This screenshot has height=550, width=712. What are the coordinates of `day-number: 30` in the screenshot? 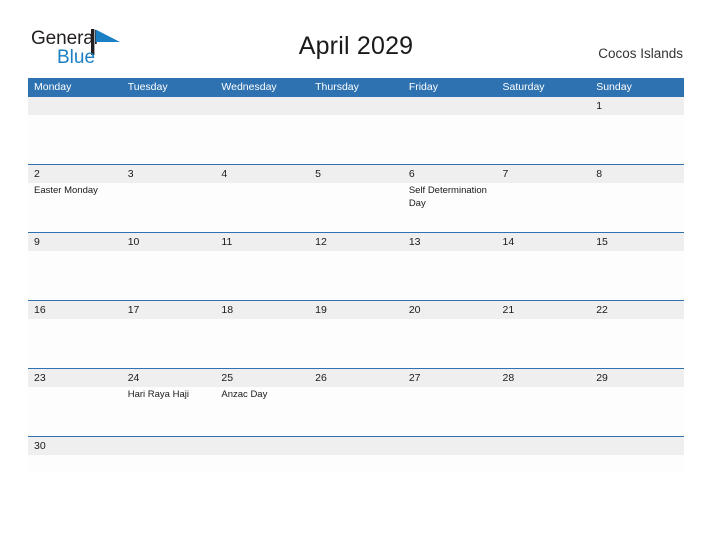 It's located at (75, 446).